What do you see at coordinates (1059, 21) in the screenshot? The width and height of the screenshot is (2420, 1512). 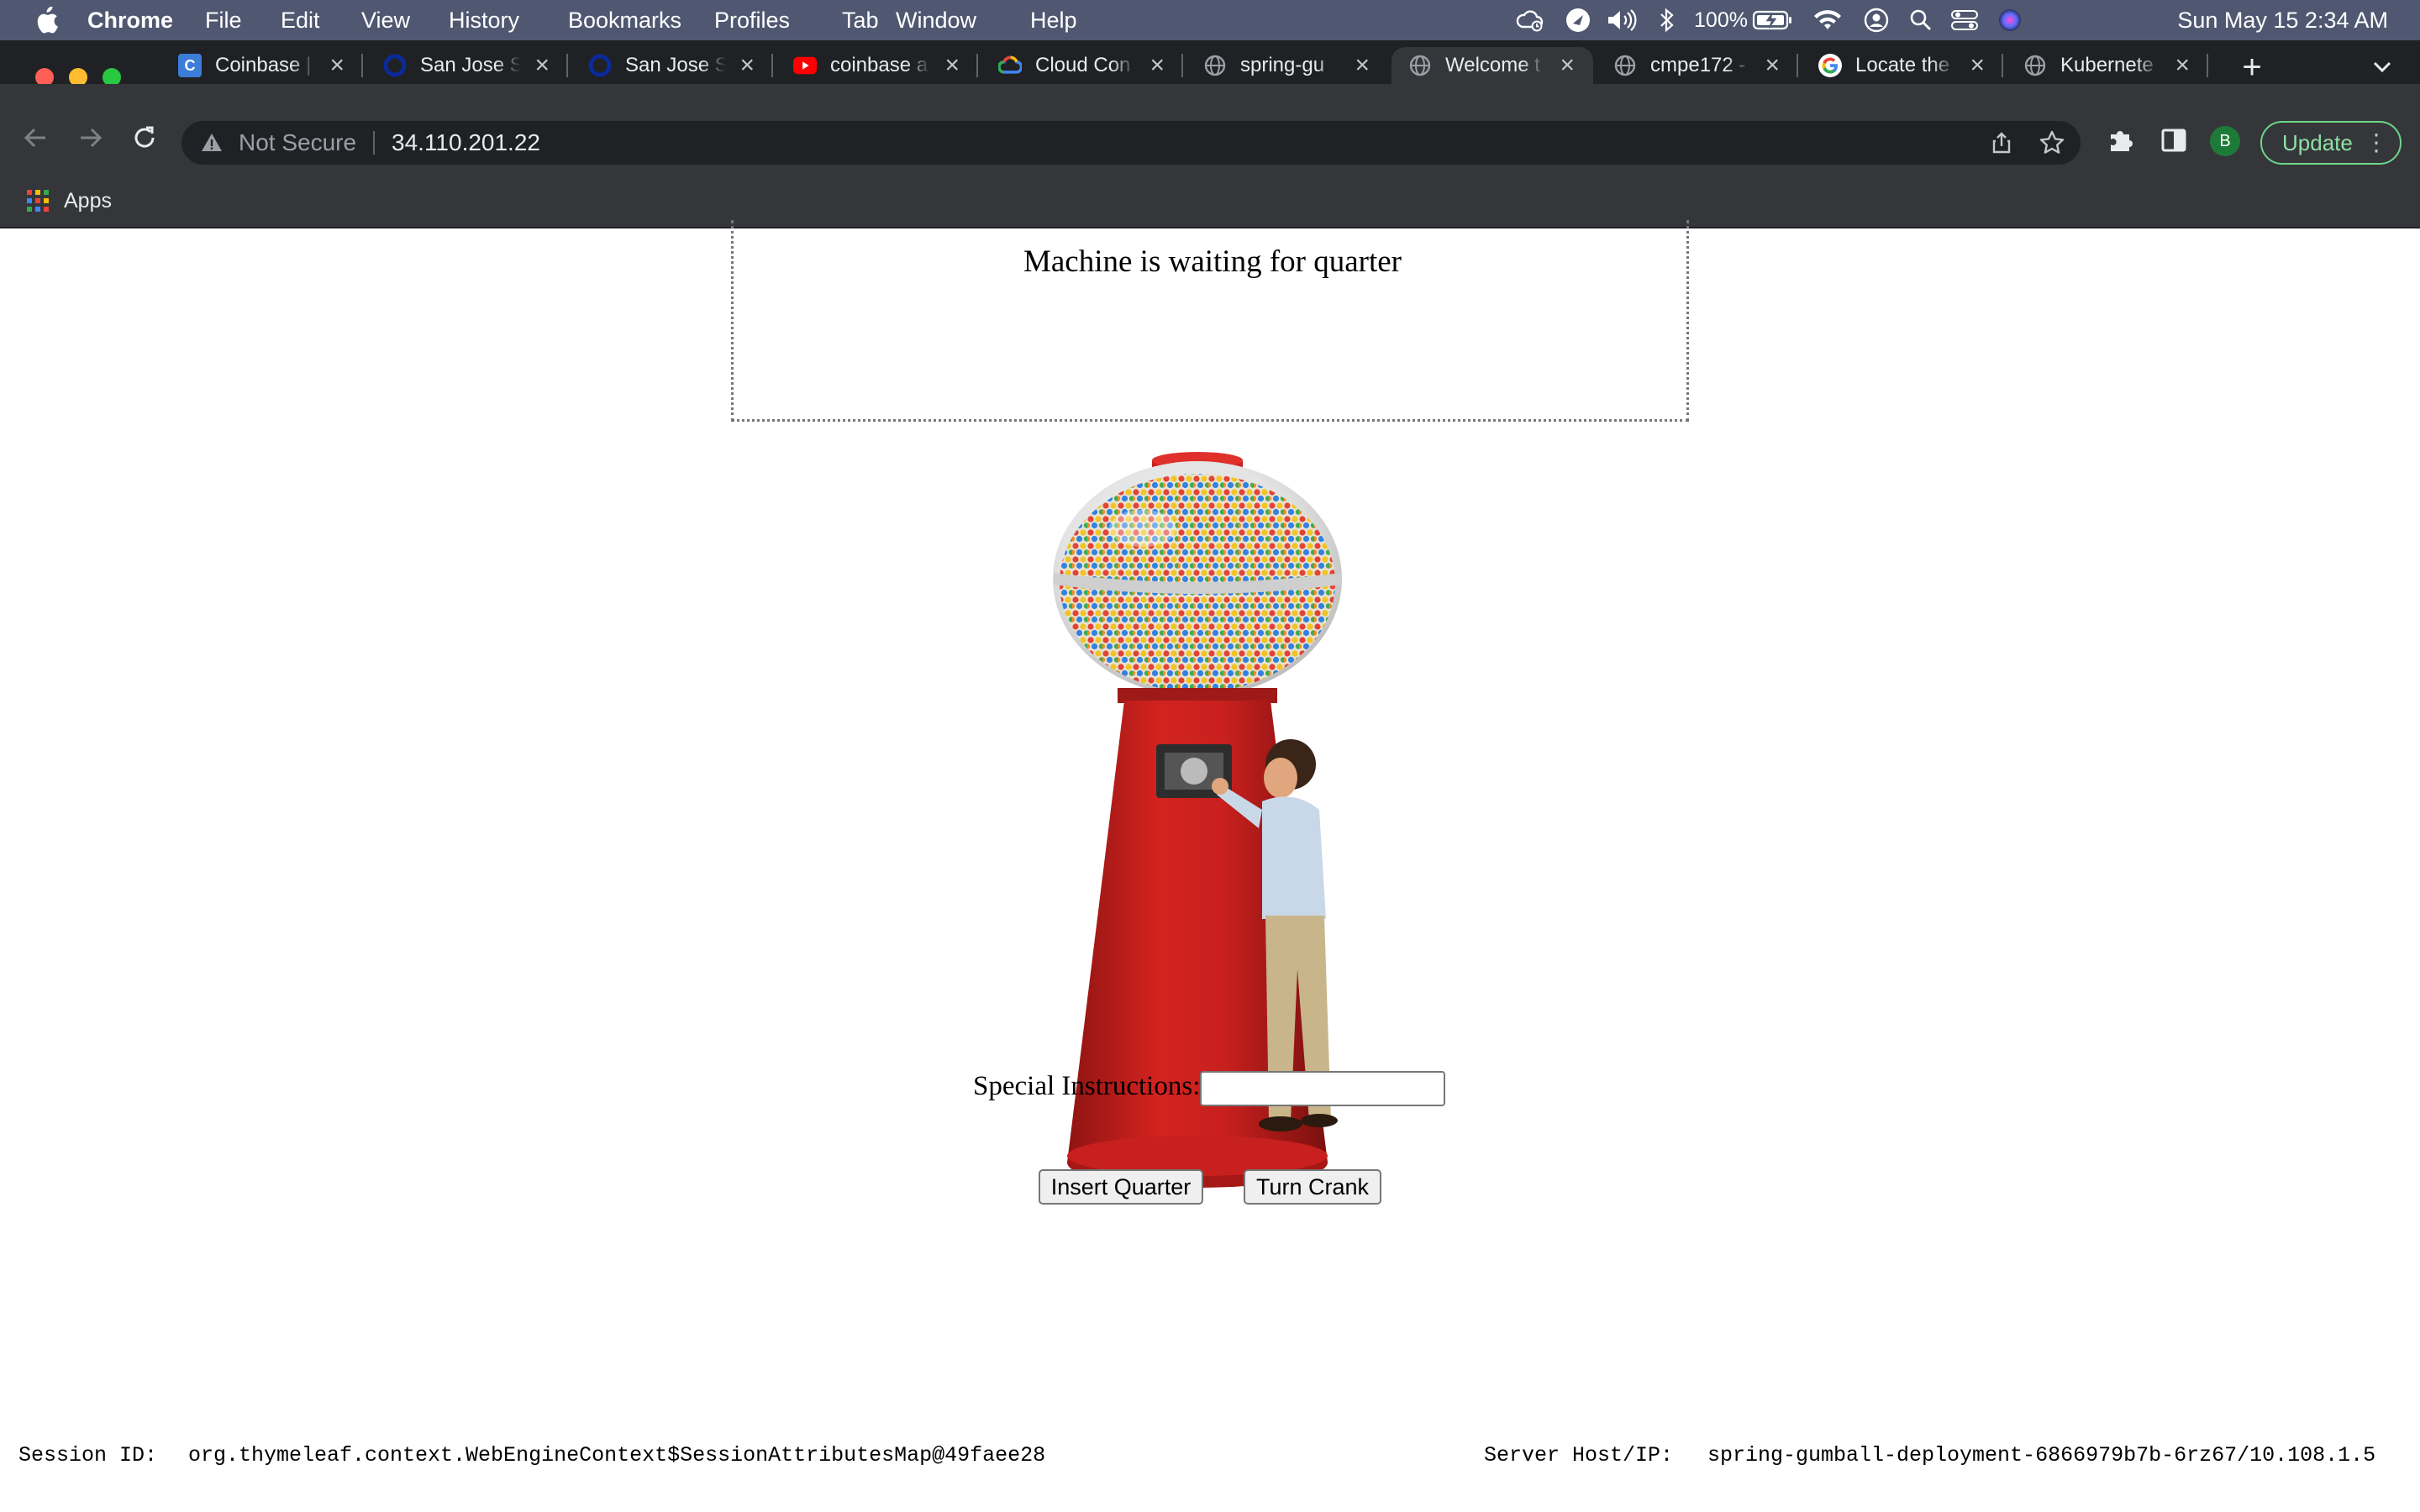 I see `menu-help: Help` at bounding box center [1059, 21].